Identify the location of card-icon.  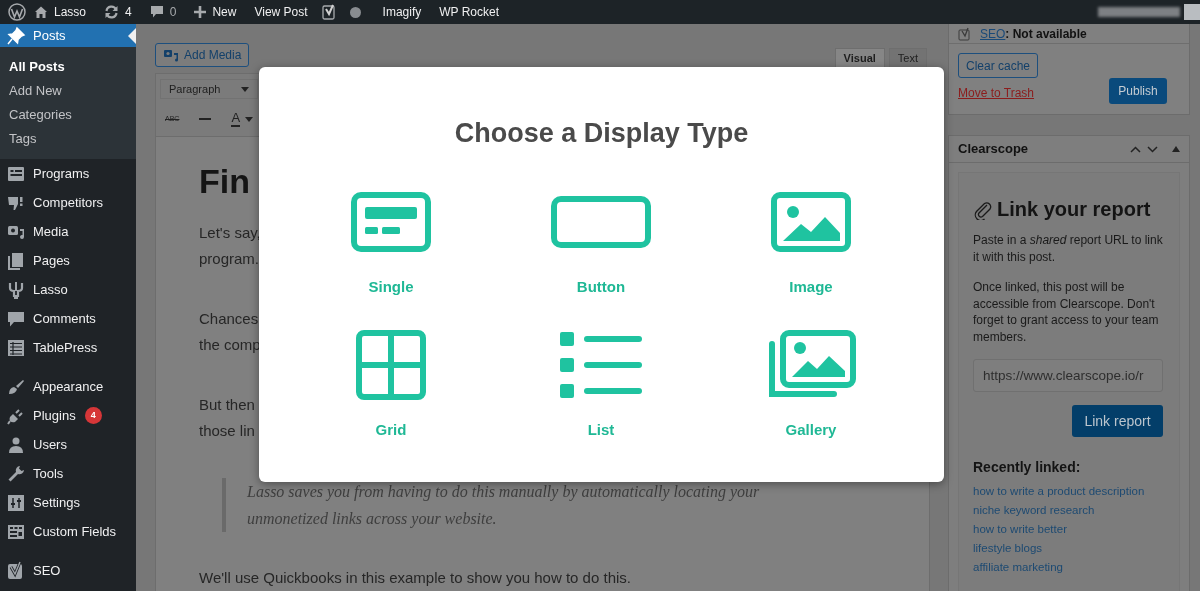
(391, 222).